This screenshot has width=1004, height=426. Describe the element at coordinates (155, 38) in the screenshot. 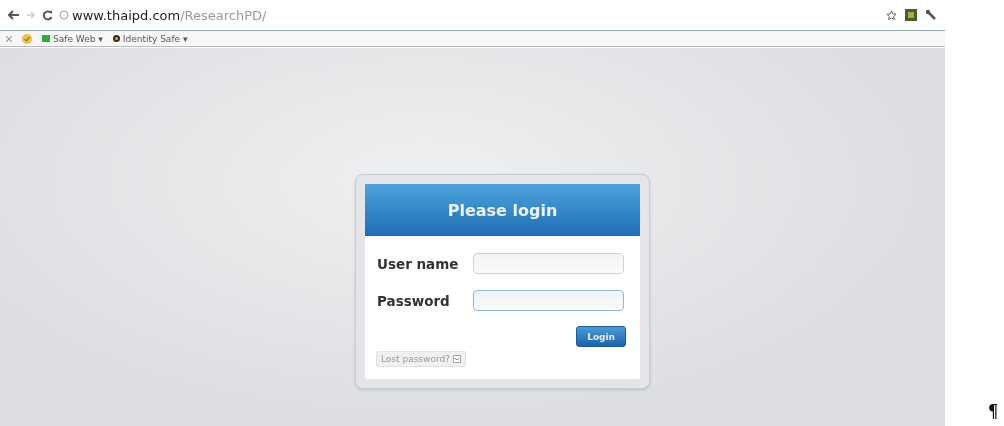

I see `bookmark-menu: Identity Safe ▾` at that location.